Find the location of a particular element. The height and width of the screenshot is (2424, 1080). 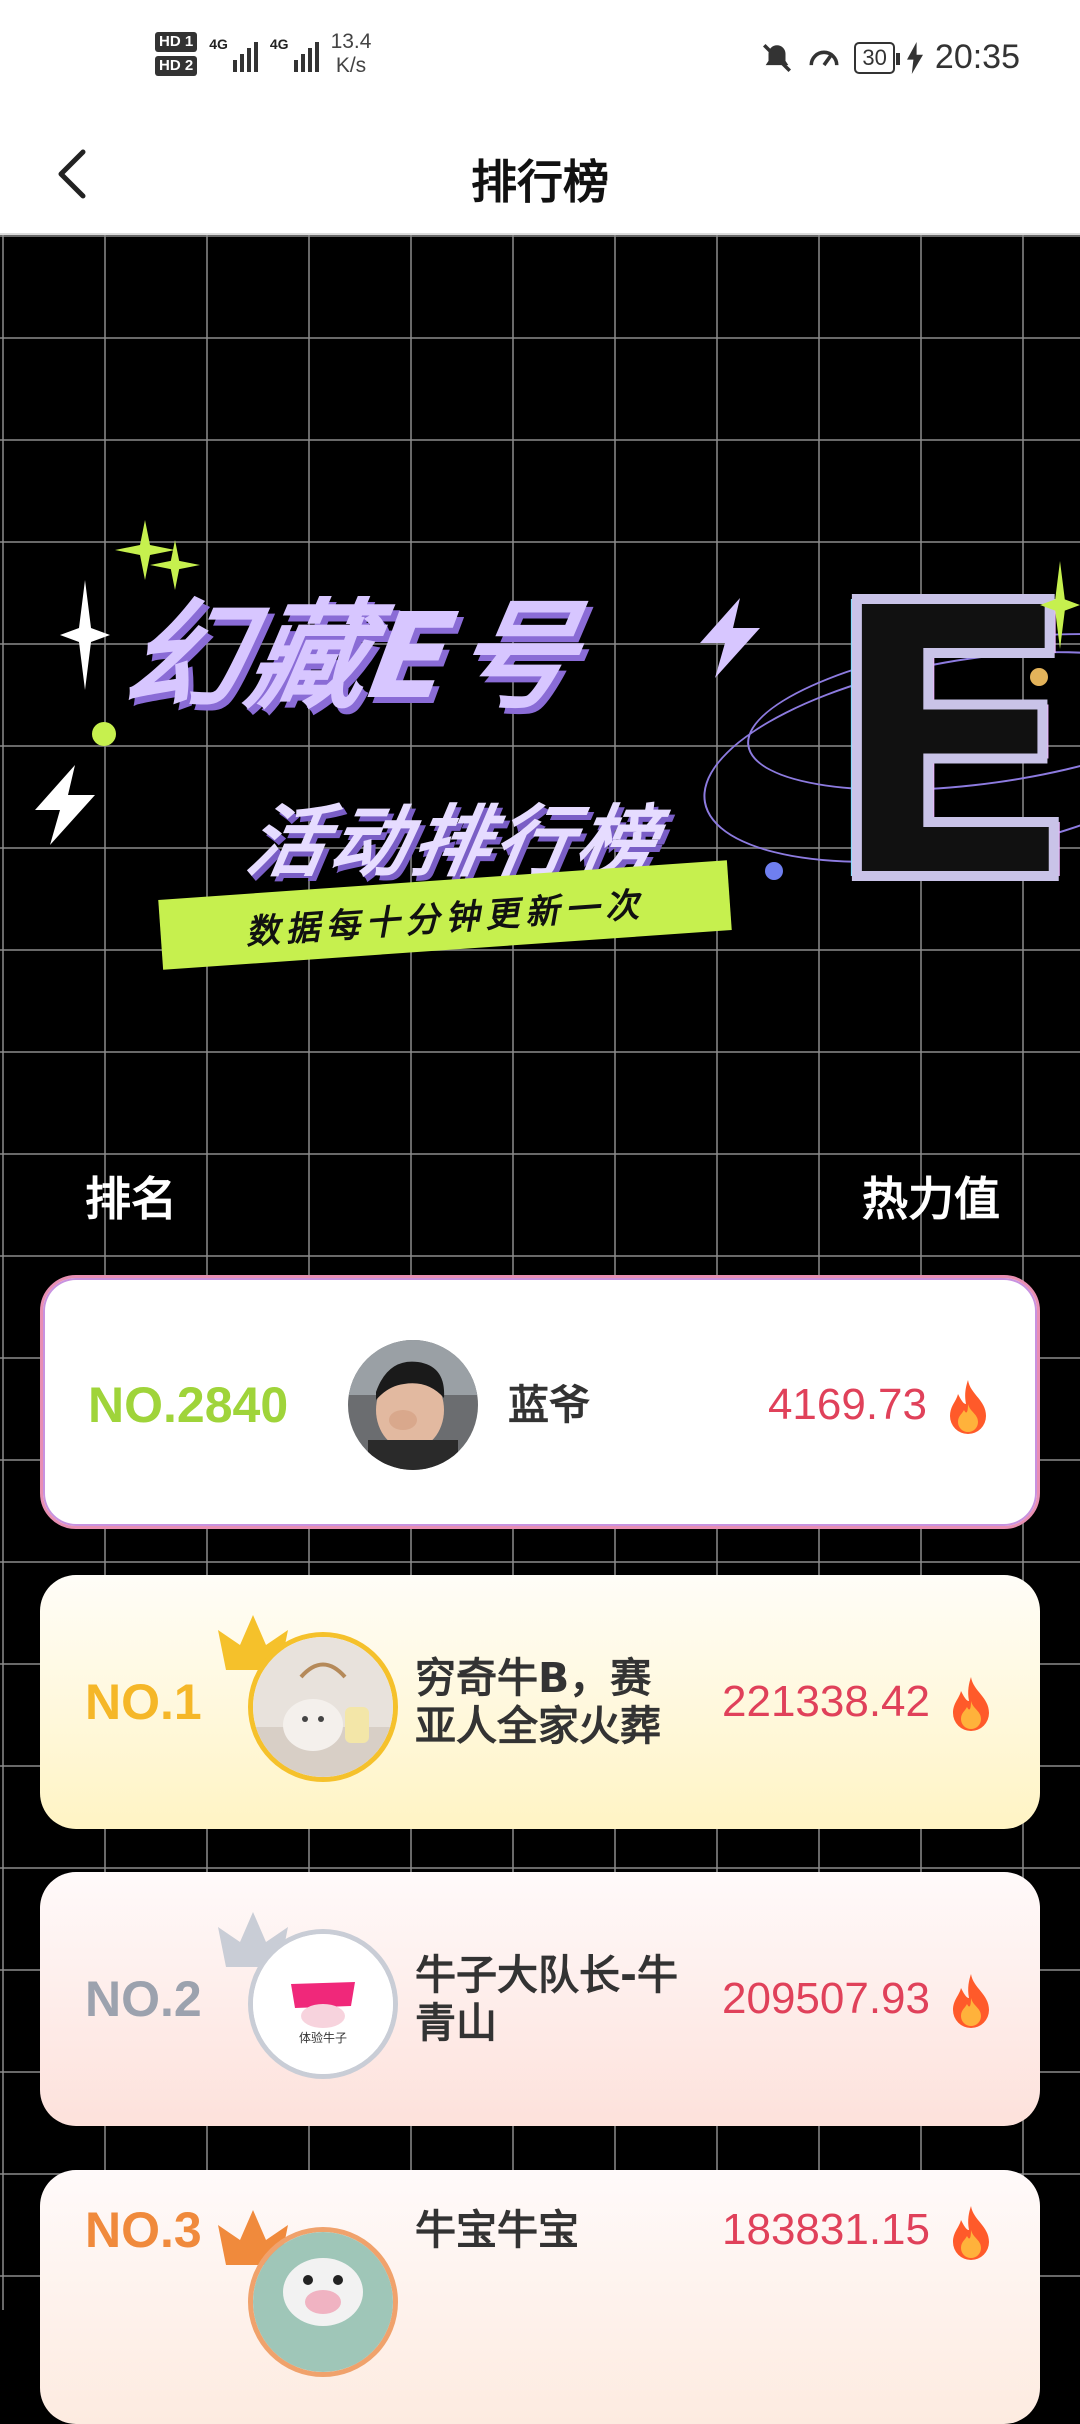

mute-bell-icon is located at coordinates (777, 57).